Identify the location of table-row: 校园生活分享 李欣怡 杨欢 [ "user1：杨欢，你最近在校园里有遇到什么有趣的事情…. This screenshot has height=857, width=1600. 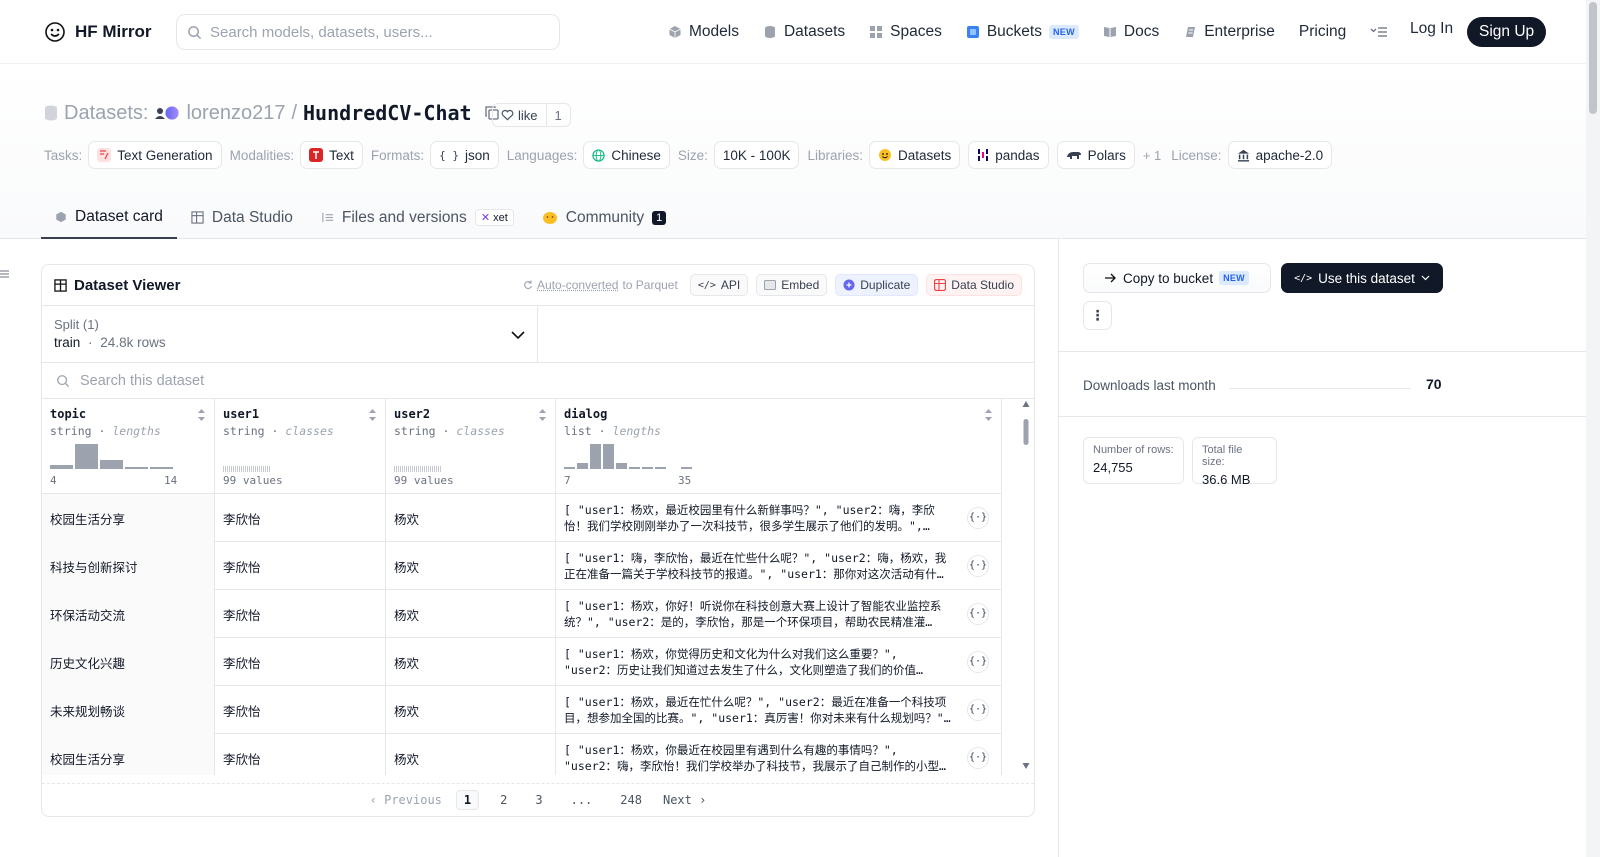
(522, 754).